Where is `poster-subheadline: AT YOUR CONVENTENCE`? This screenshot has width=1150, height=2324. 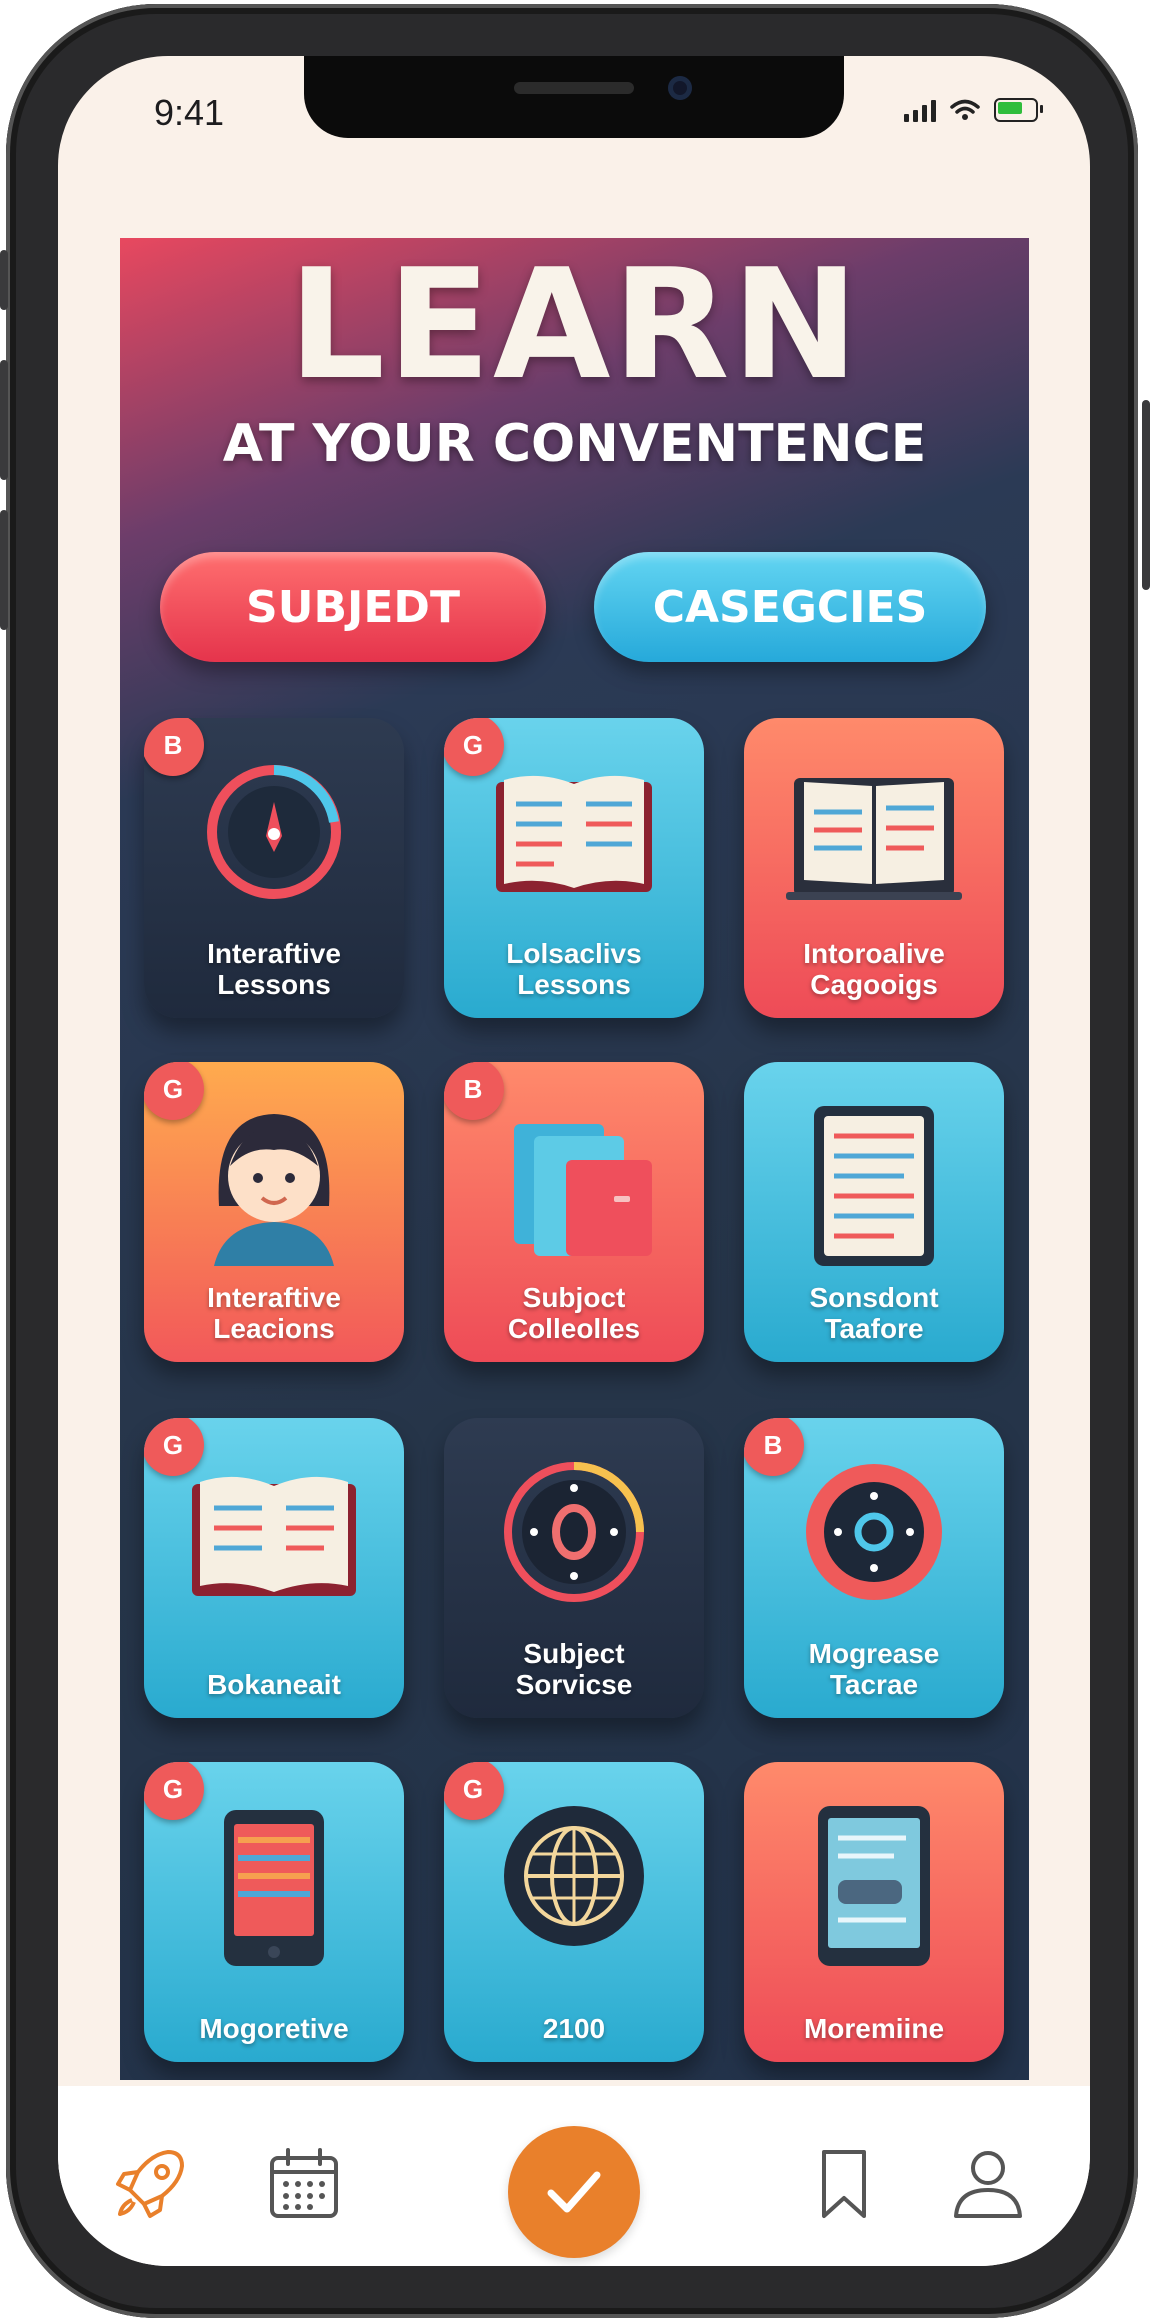
poster-subheadline: AT YOUR CONVENTENCE is located at coordinates (574, 444).